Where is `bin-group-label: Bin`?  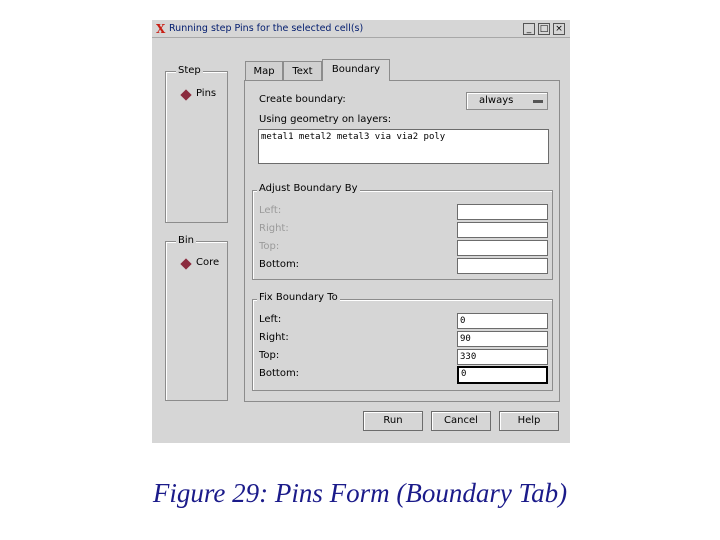
bin-group-label: Bin is located at coordinates (186, 240).